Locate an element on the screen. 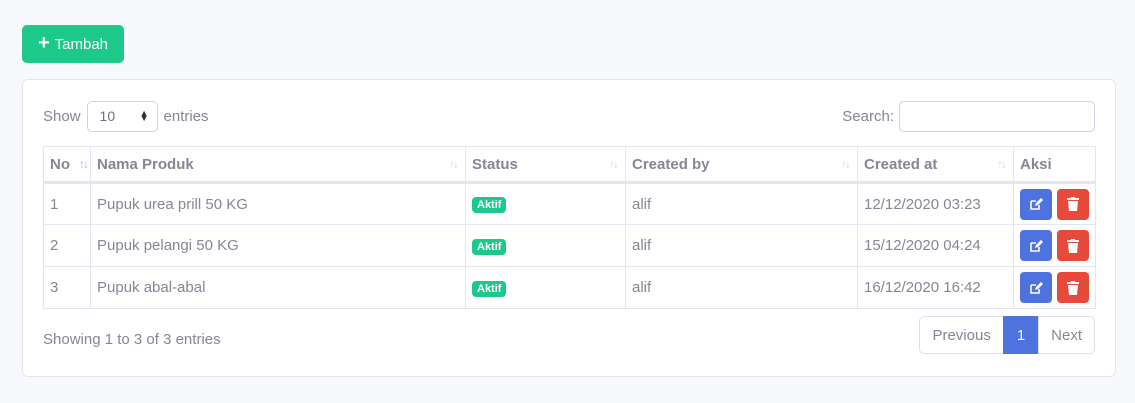 The height and width of the screenshot is (403, 1135). add-button-label: Tambah is located at coordinates (81, 44).